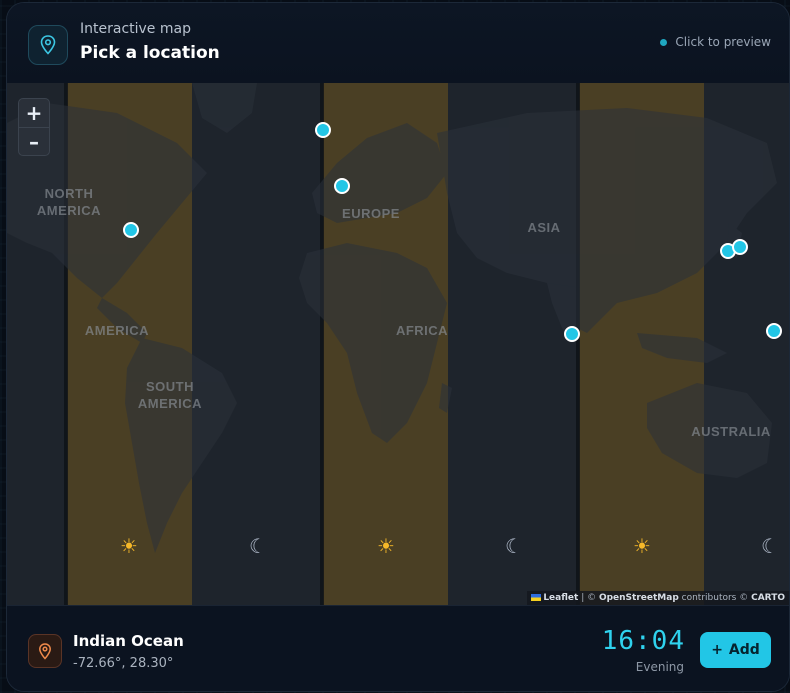  Describe the element at coordinates (422, 330) in the screenshot. I see `region-label-africa: AFRICA` at that location.